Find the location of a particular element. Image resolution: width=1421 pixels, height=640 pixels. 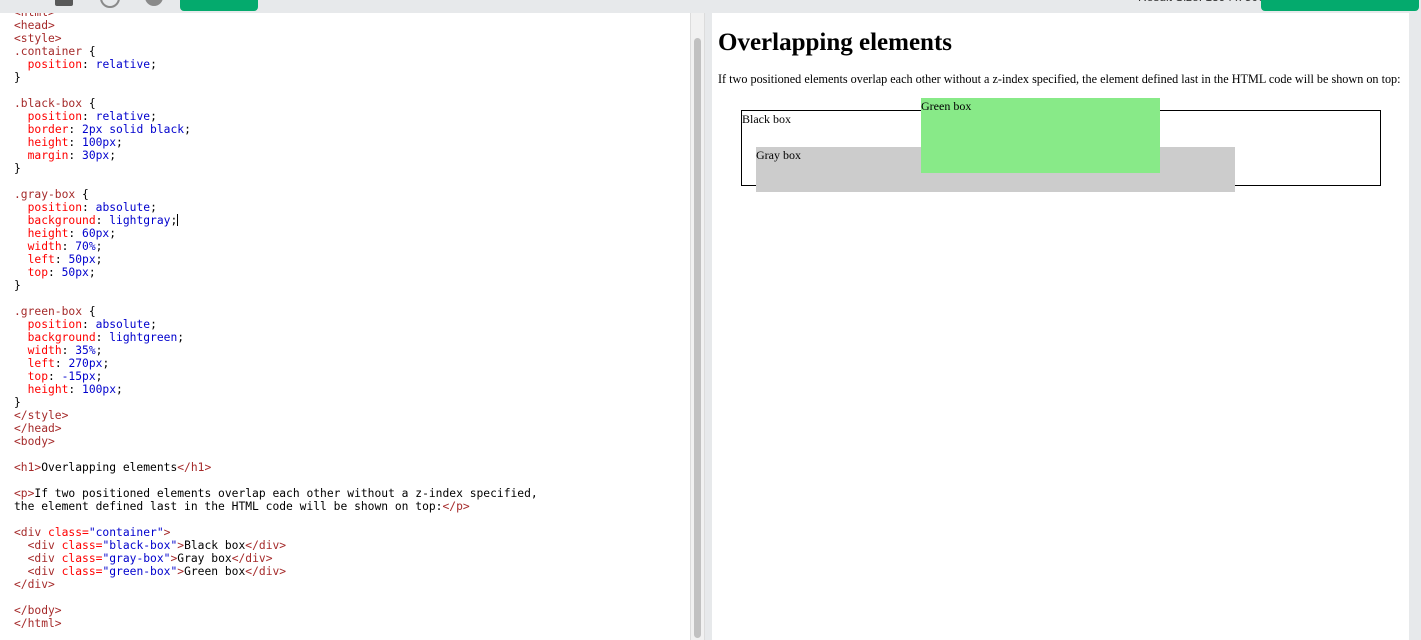

code-line: width: 35%; is located at coordinates (276, 350).